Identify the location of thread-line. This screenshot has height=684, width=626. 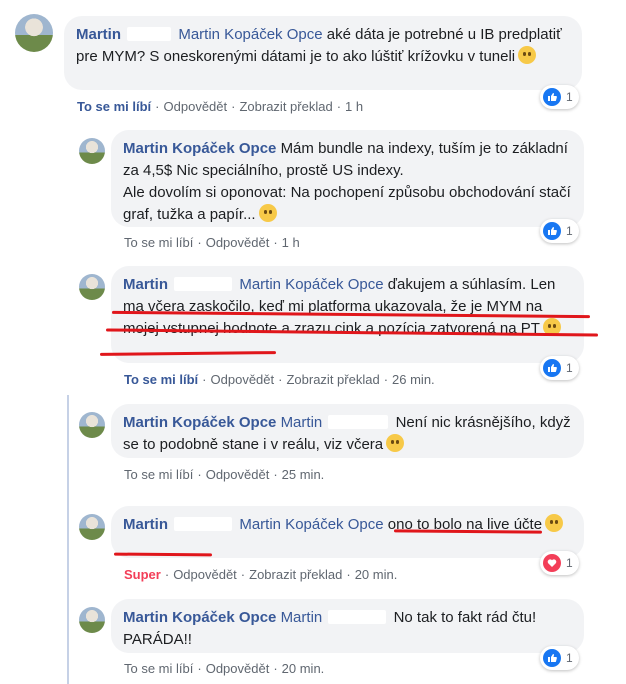
(68, 539).